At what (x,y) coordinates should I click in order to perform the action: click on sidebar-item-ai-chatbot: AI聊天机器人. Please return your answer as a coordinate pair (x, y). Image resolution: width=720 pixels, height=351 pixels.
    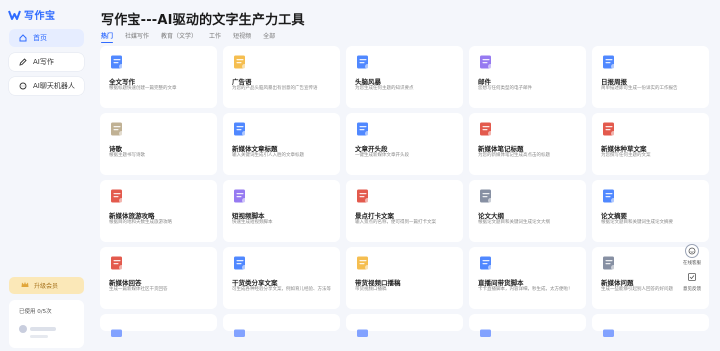
    Looking at the image, I should click on (46, 86).